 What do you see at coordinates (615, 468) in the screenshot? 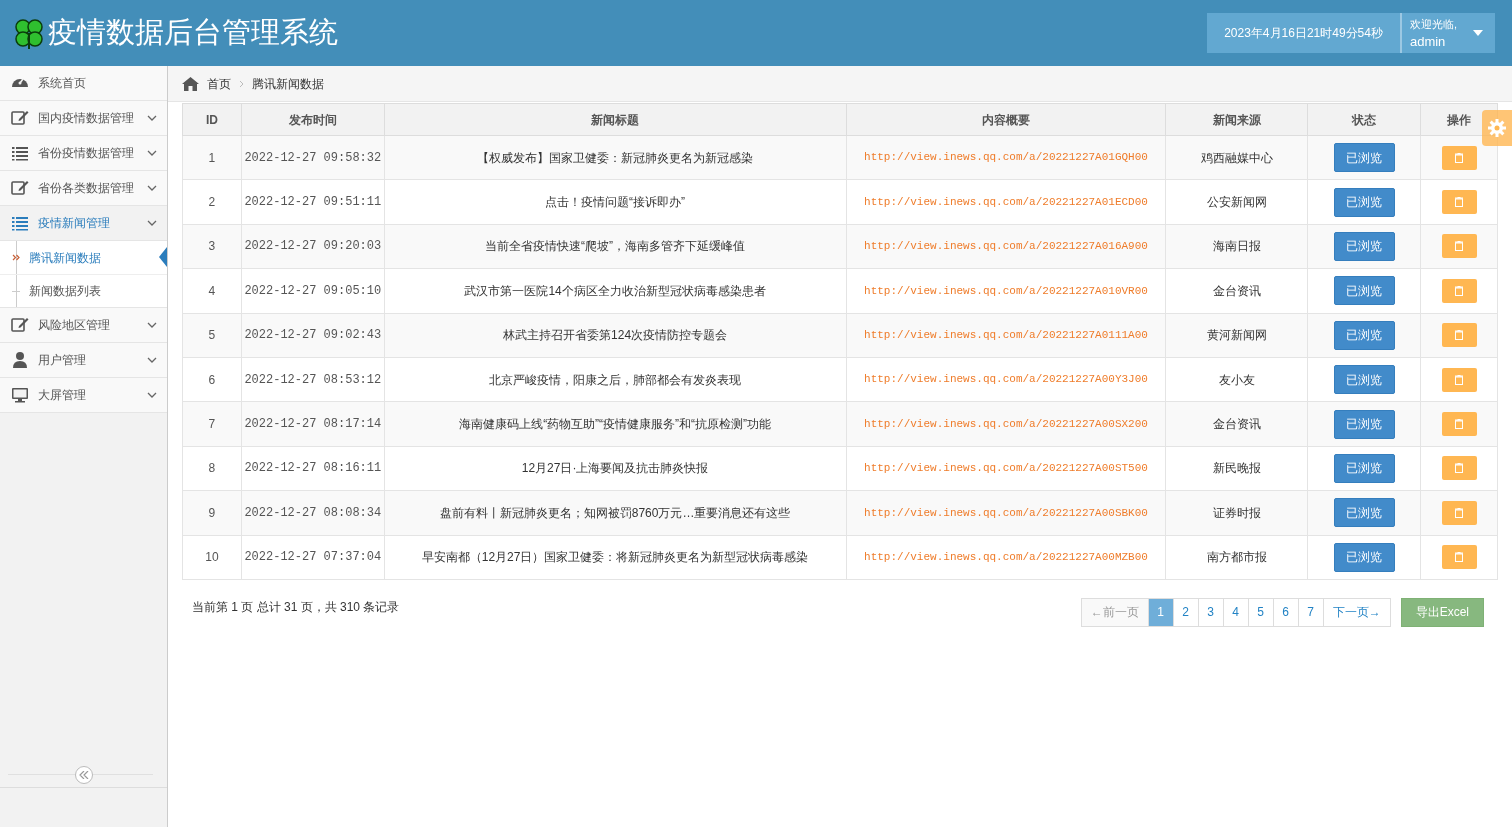
I see `table-cell: 12月27日·上海要闻及抗击肺炎快报` at bounding box center [615, 468].